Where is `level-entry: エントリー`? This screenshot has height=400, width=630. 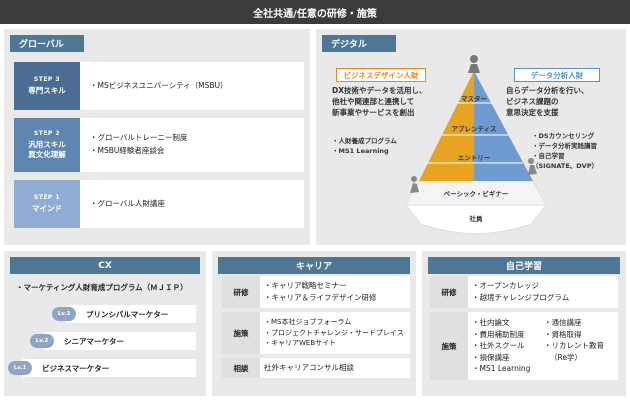 level-entry: エントリー is located at coordinates (474, 158).